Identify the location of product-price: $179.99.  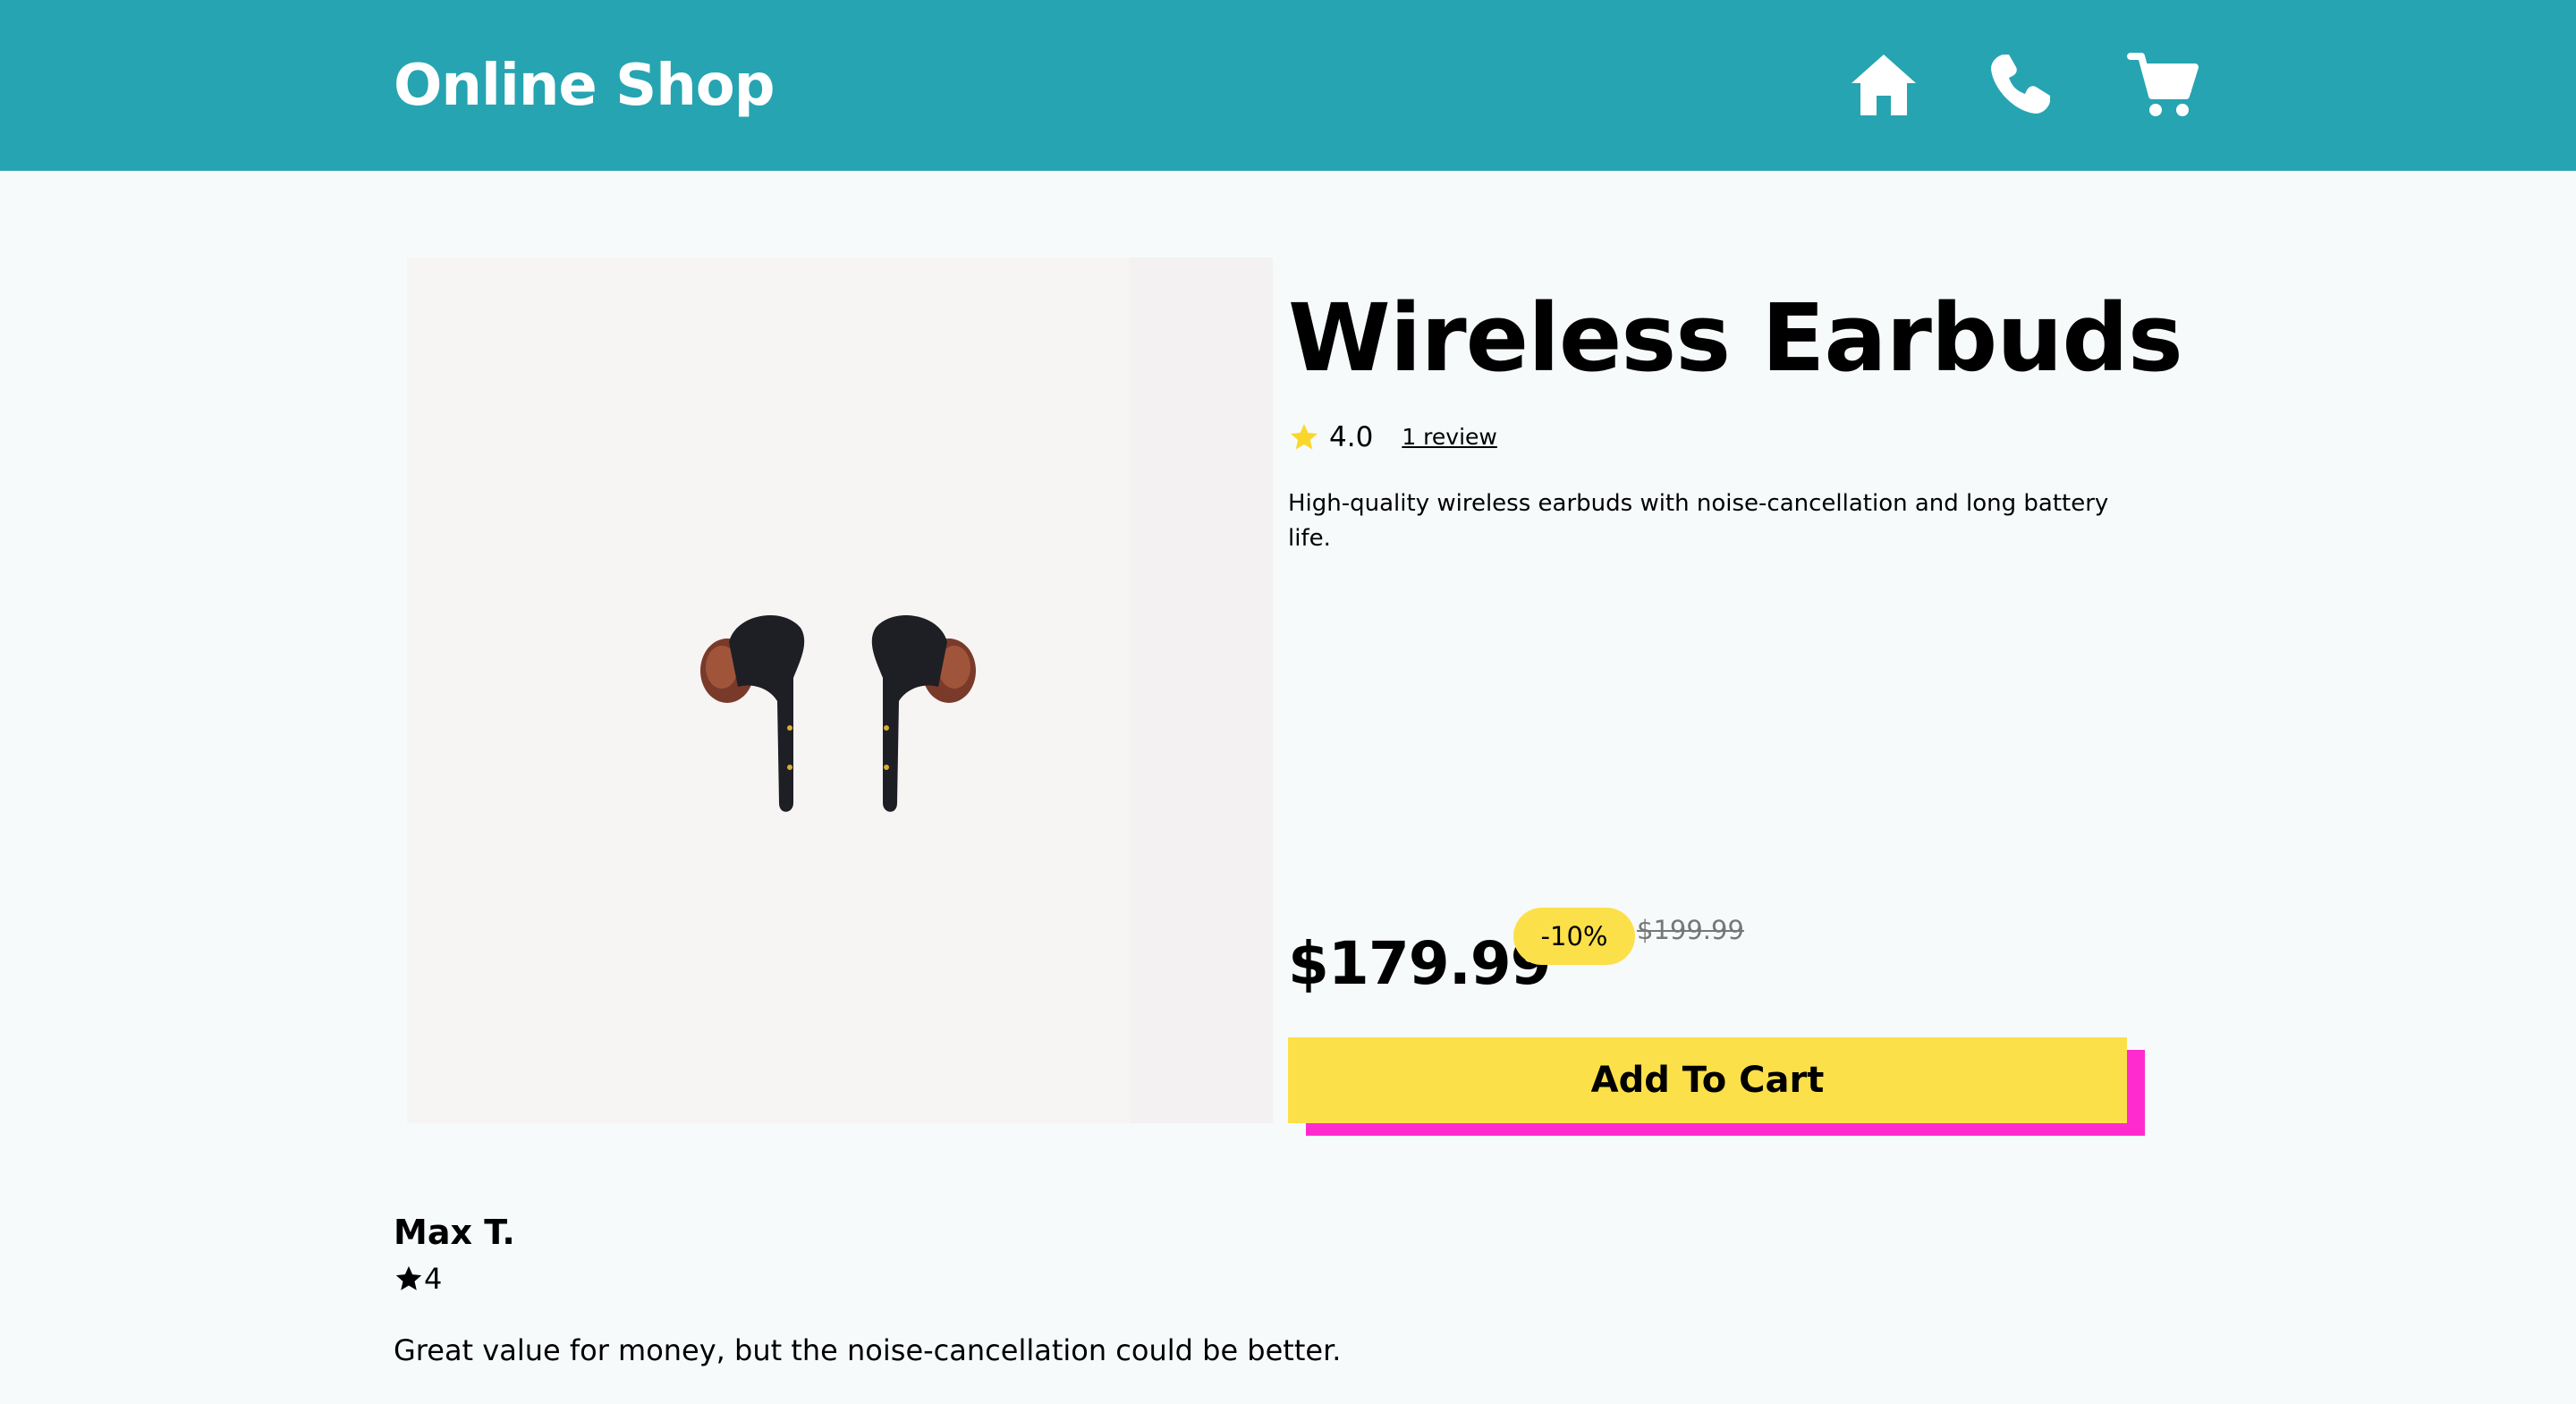
(1420, 964).